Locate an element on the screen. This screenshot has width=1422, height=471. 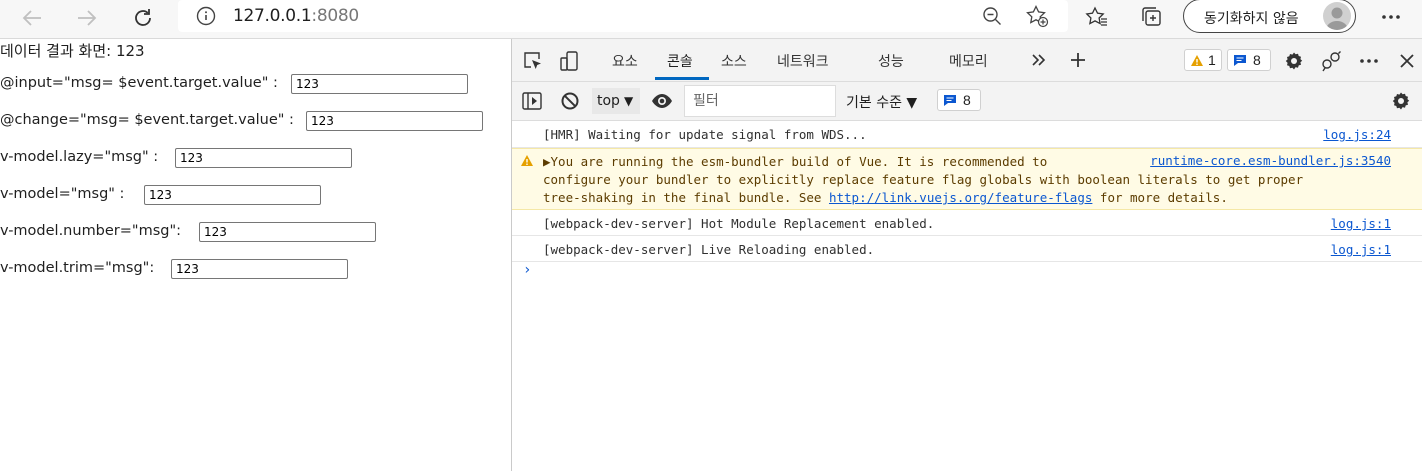
sync-profile-button: 동기화하지 않음 is located at coordinates (1269, 16).